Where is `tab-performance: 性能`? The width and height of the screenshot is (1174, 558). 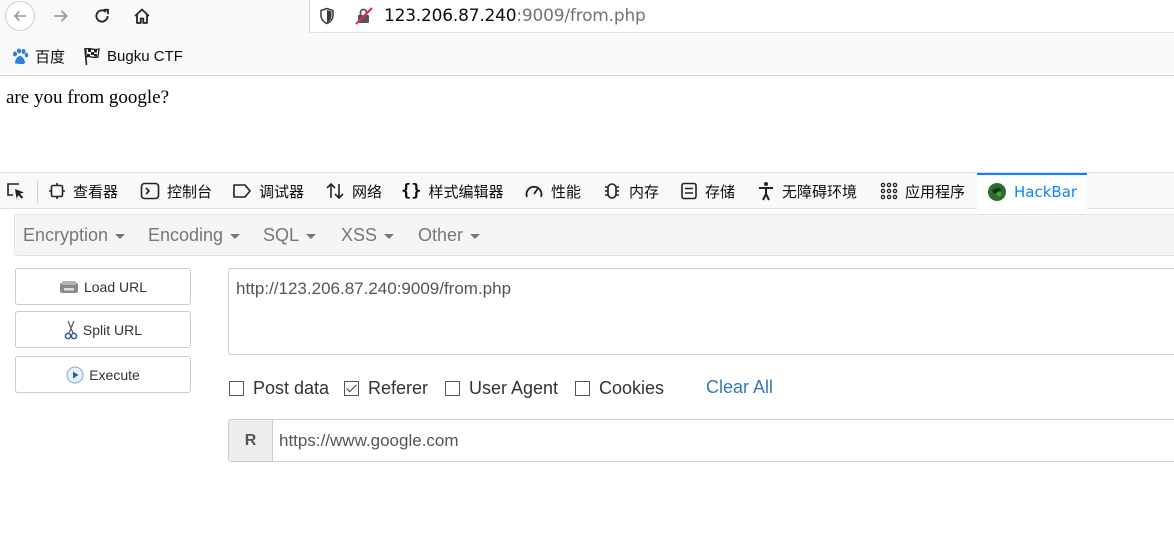
tab-performance: 性能 is located at coordinates (552, 191).